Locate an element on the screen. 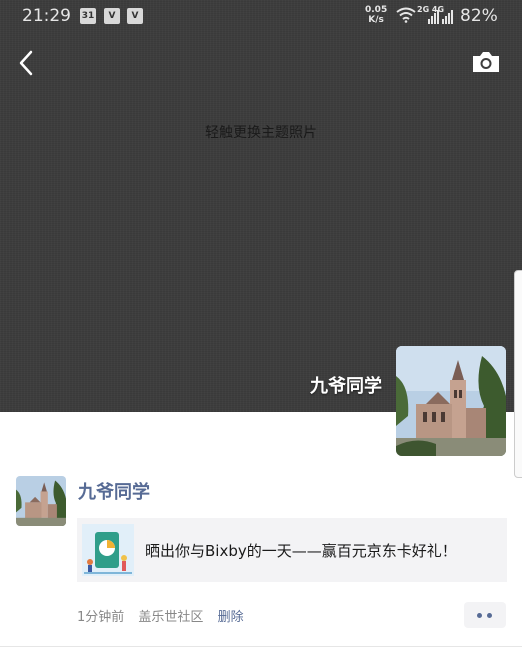 The image size is (522, 650). back-button is located at coordinates (27, 63).